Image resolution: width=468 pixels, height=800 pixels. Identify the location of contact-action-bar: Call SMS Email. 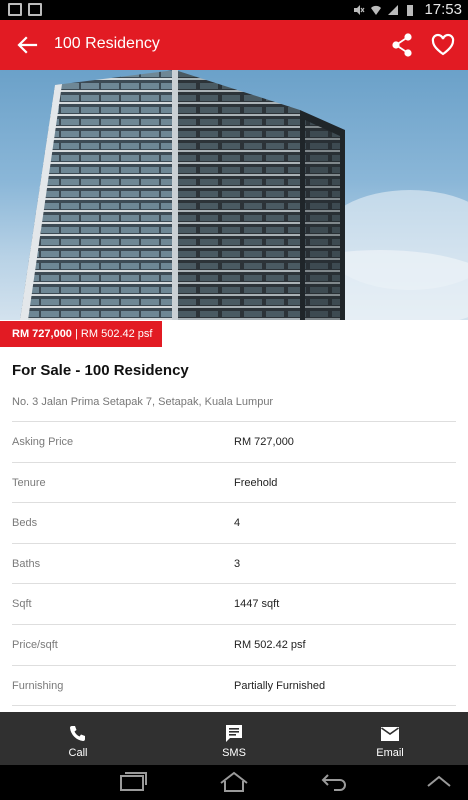
(234, 738).